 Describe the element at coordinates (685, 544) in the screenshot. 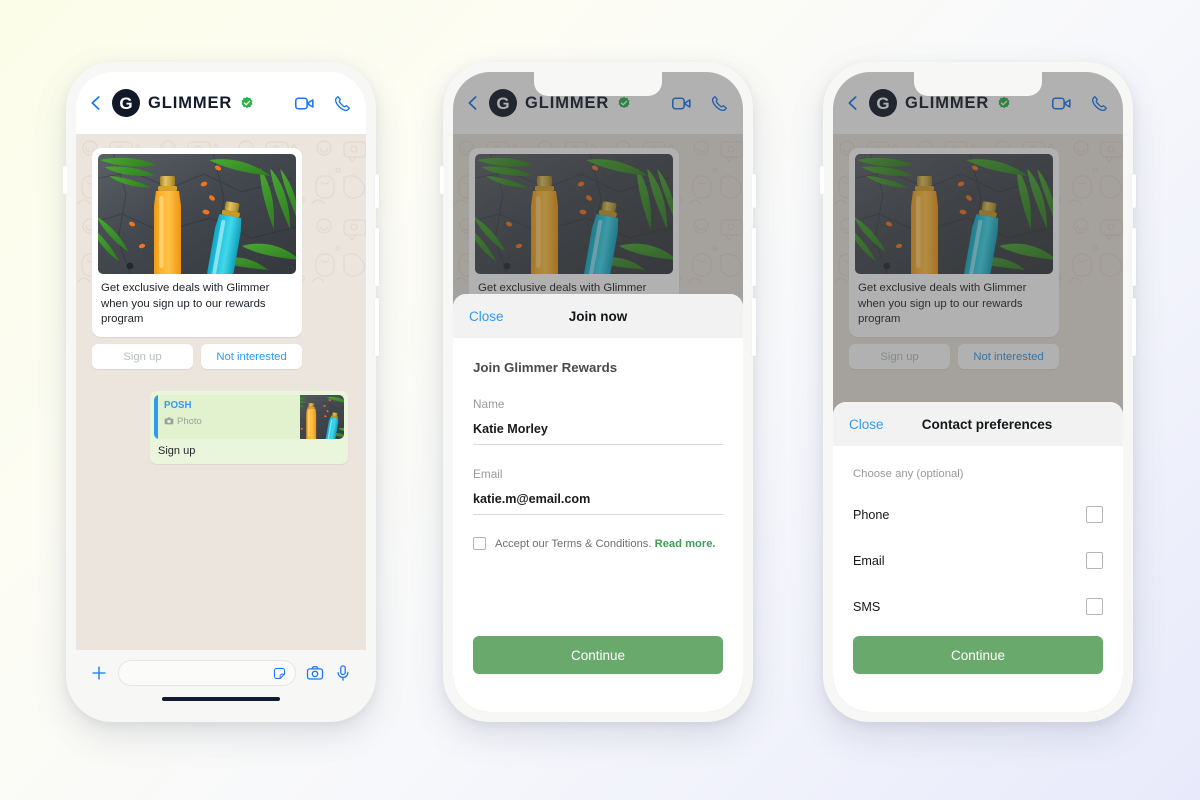

I see `terms-read-more-link: Read more.` at that location.